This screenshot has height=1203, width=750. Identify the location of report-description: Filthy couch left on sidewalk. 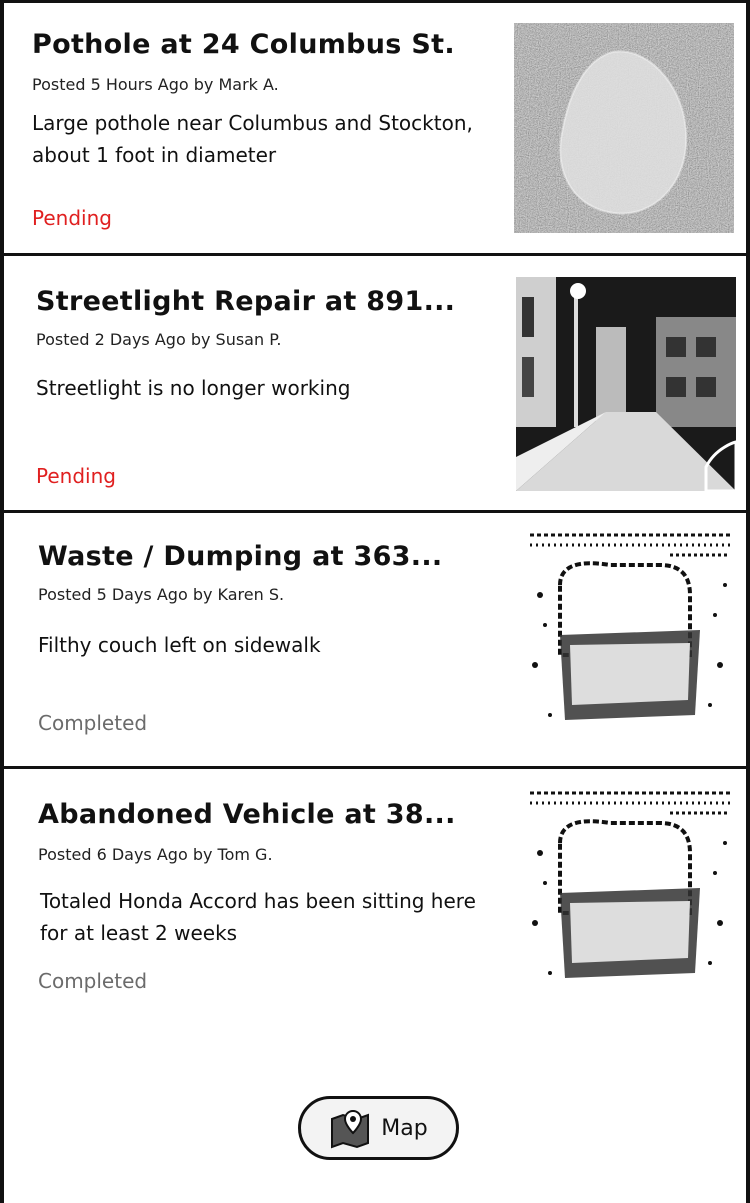
(179, 645).